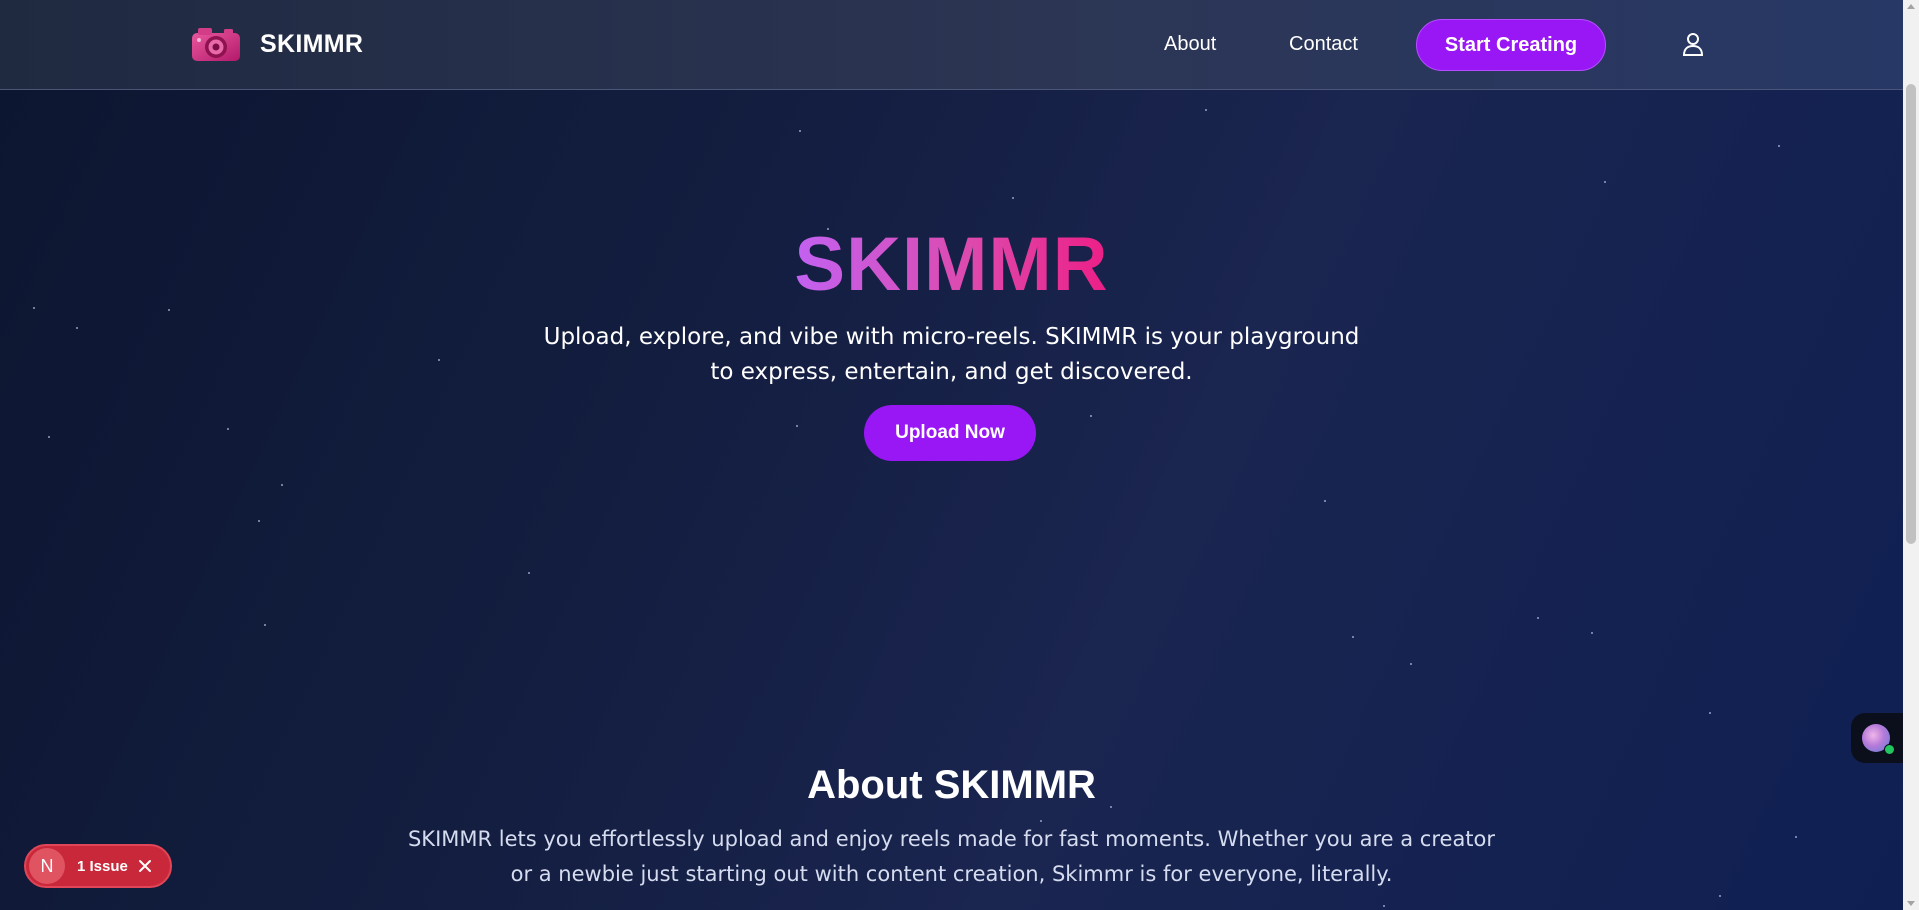 This screenshot has height=910, width=1919. I want to click on issues-badge: N 1 Issue, so click(98, 866).